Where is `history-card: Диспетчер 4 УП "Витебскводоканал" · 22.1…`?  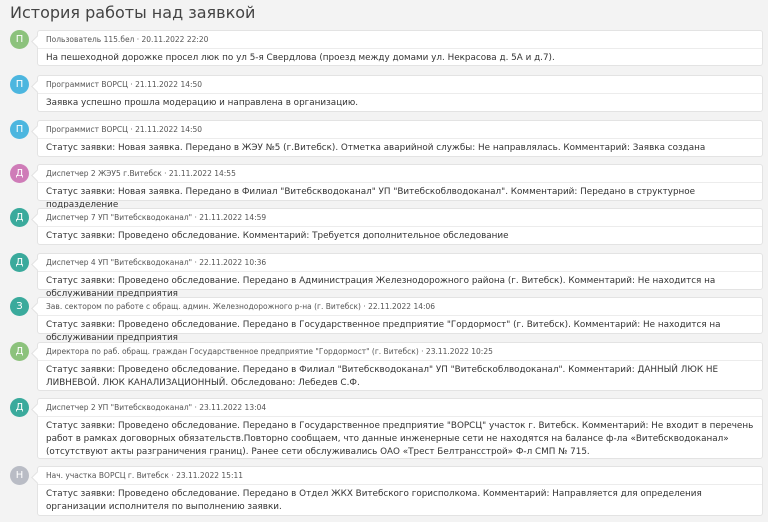
history-card: Диспетчер 4 УП "Витебскводоканал" · 22.1… is located at coordinates (400, 276).